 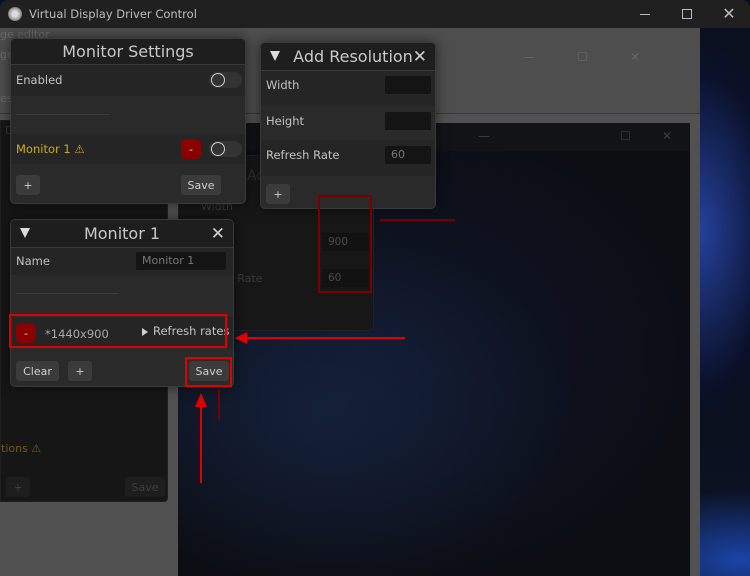 I want to click on warning-icon: ⚠, so click(x=79, y=149).